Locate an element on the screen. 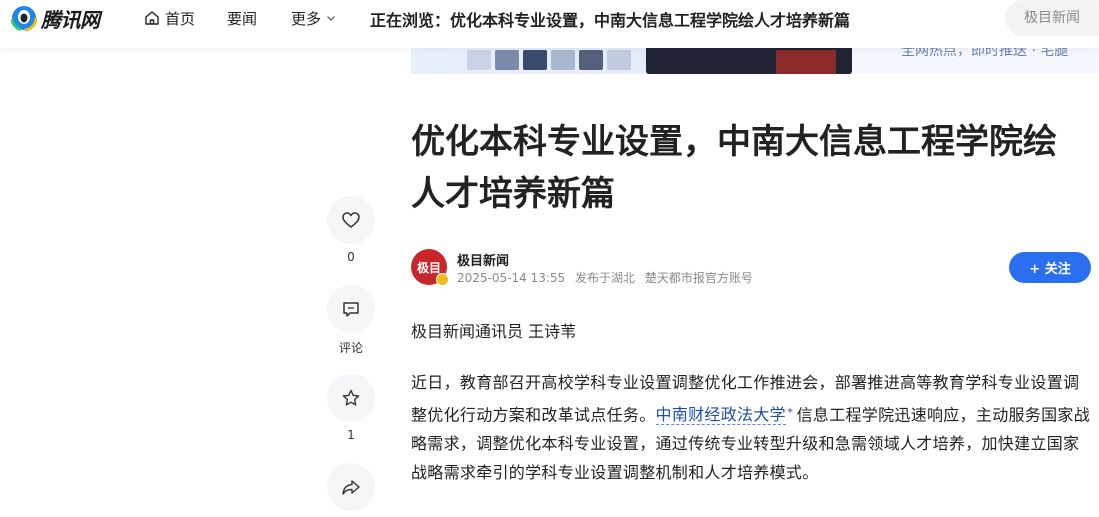  logo-text: 腾讯网 is located at coordinates (70, 19).